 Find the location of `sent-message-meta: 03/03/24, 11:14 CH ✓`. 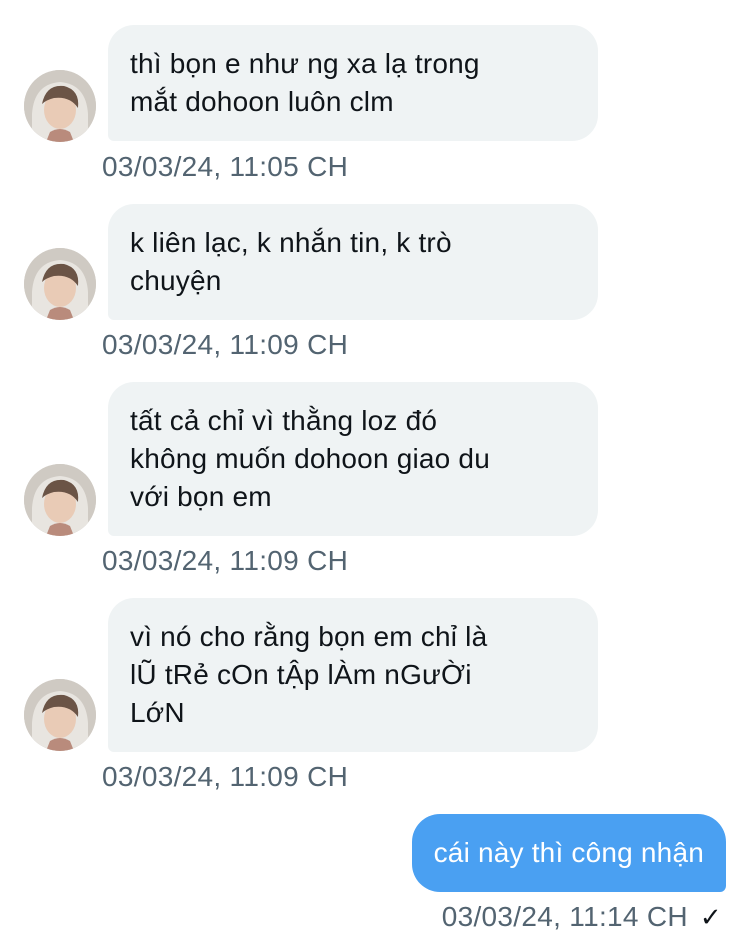

sent-message-meta: 03/03/24, 11:14 CH ✓ is located at coordinates (582, 917).